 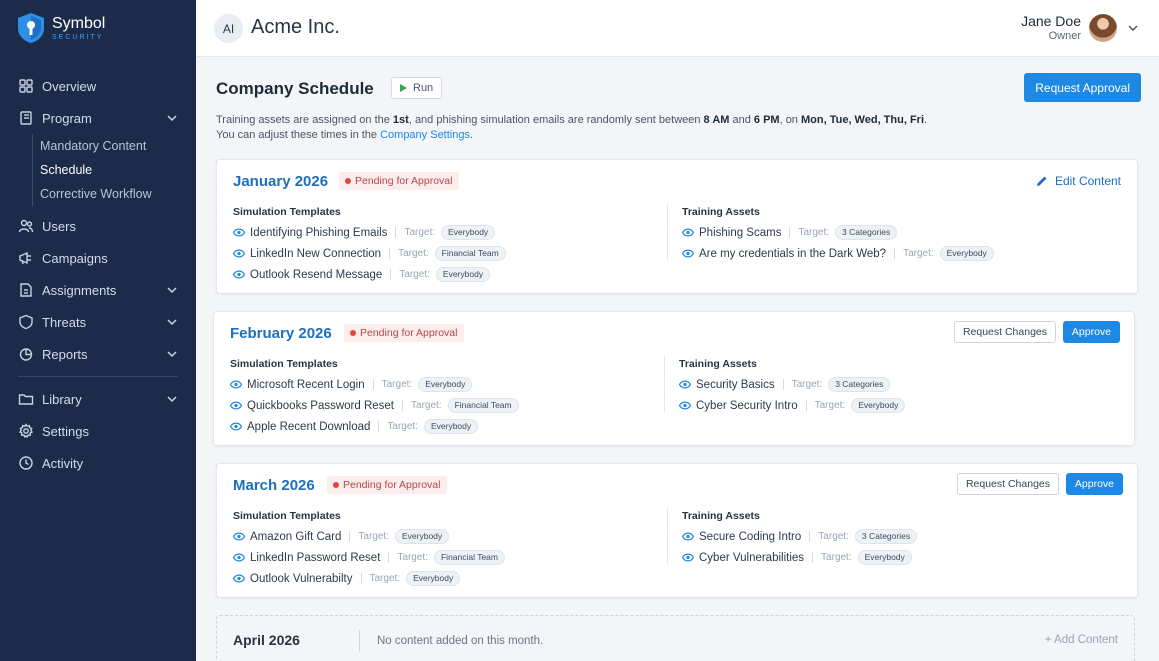 I want to click on list-item: Secure Coding Intro Target: 3 Categories, so click(x=800, y=536).